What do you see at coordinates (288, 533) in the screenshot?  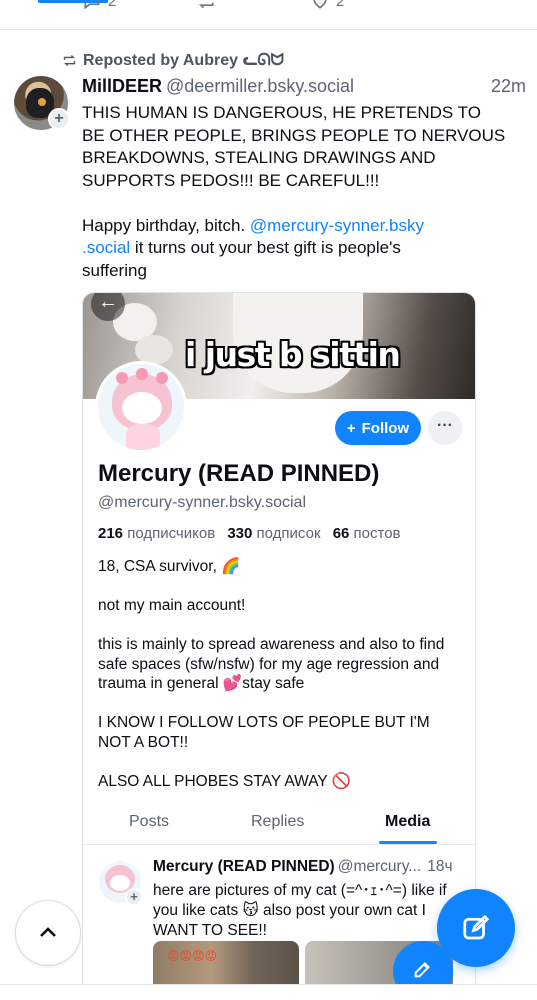 I see `following-label: подписок` at bounding box center [288, 533].